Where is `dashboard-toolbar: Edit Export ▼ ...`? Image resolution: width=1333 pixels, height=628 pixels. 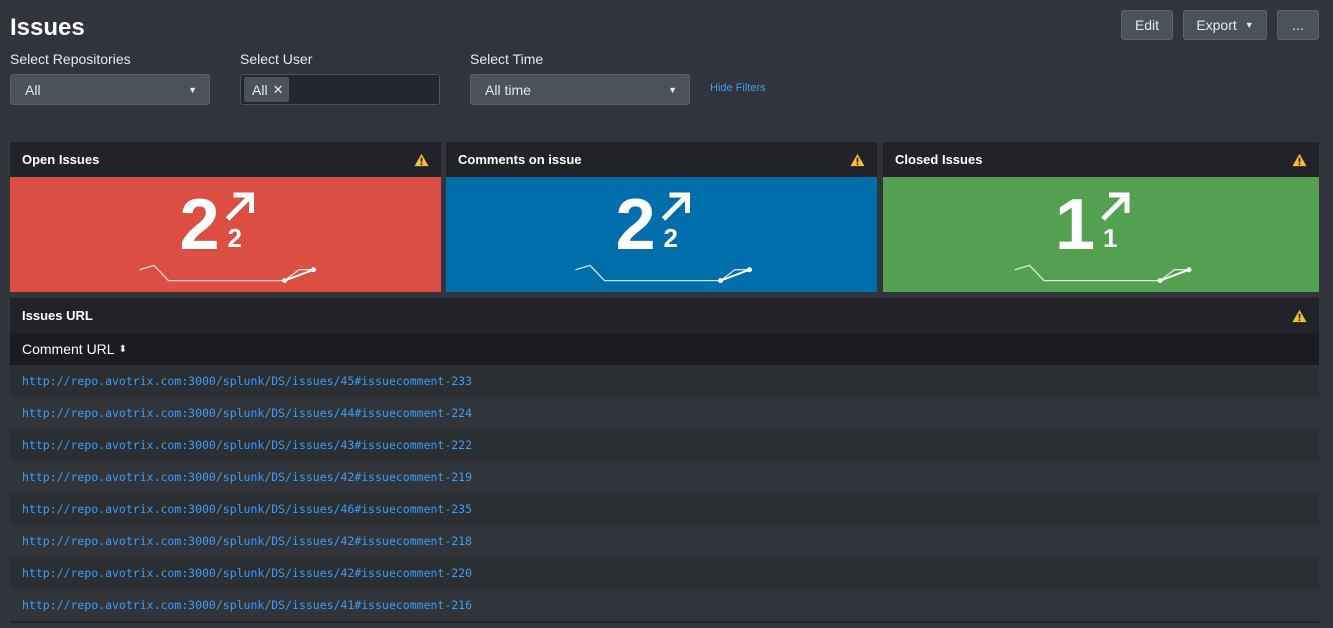
dashboard-toolbar: Edit Export ▼ ... is located at coordinates (1220, 25).